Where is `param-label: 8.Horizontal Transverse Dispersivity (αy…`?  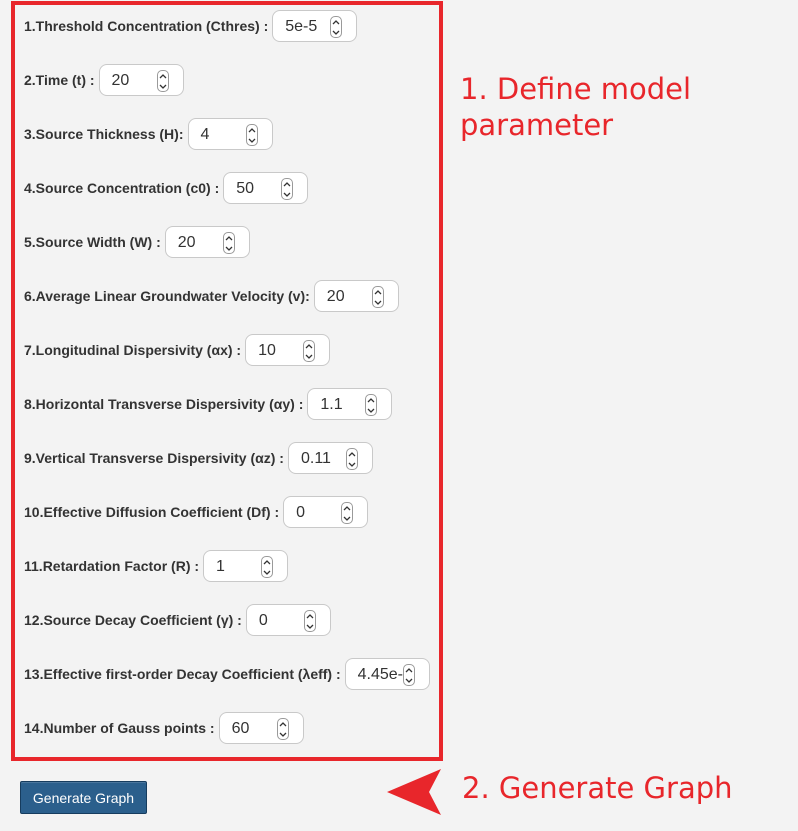
param-label: 8.Horizontal Transverse Dispersivity (αy… is located at coordinates (164, 404).